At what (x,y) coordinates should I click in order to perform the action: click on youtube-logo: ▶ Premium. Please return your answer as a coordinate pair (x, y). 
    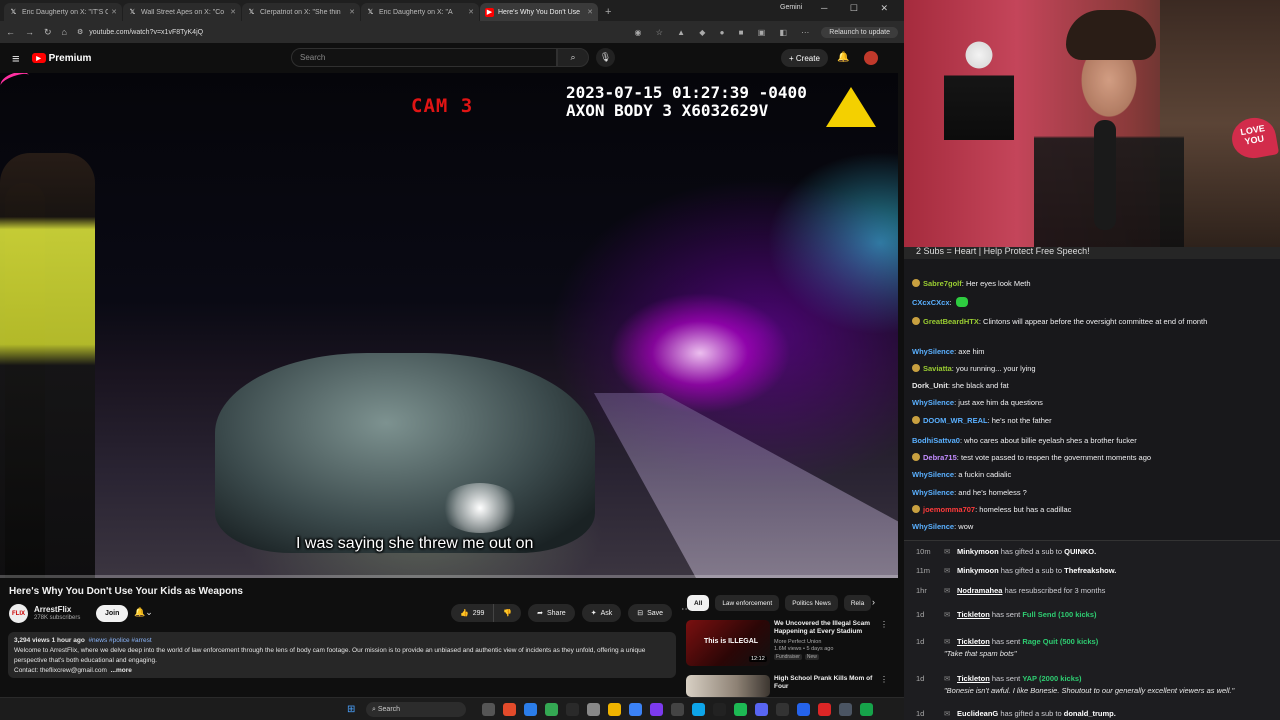
    Looking at the image, I should click on (61, 58).